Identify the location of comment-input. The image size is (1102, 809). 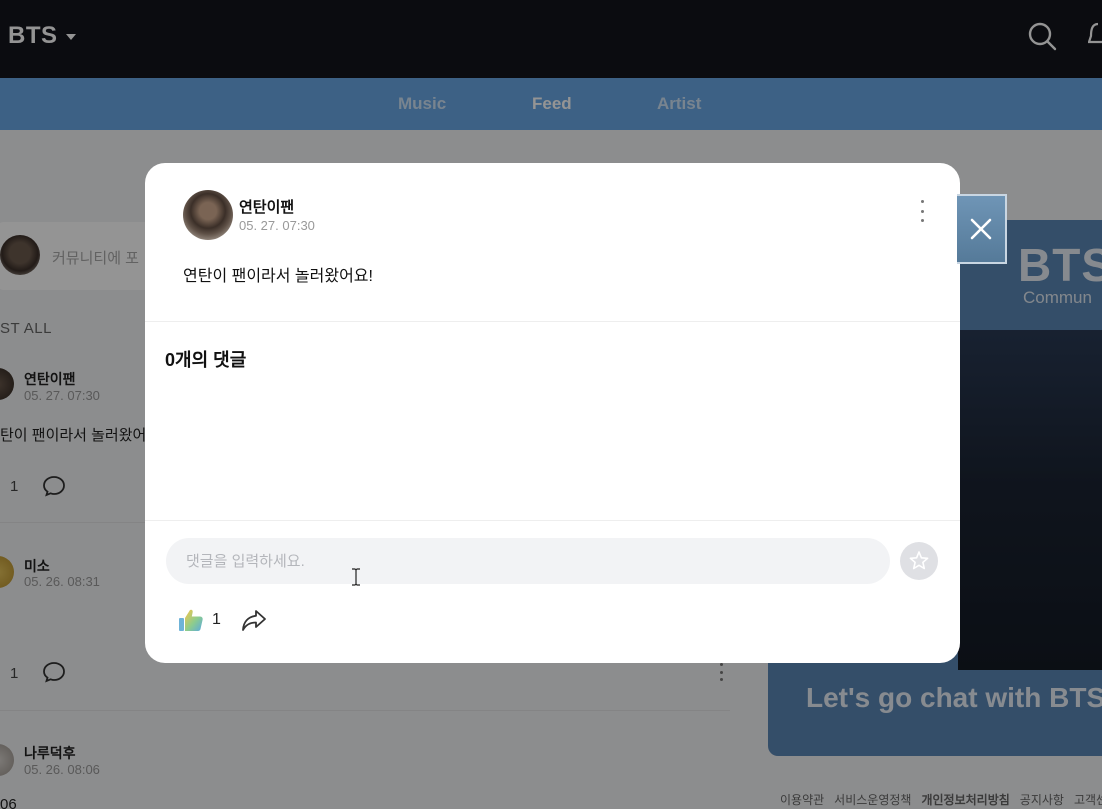
(528, 561).